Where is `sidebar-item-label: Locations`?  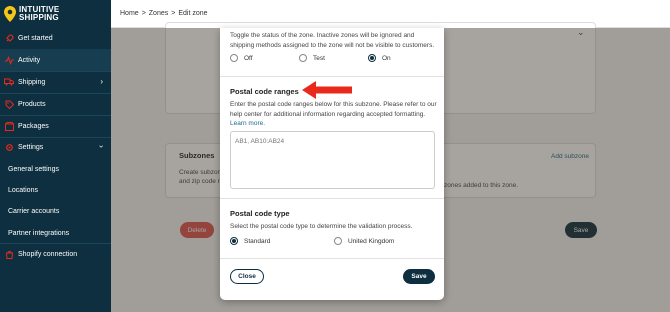 sidebar-item-label: Locations is located at coordinates (23, 190).